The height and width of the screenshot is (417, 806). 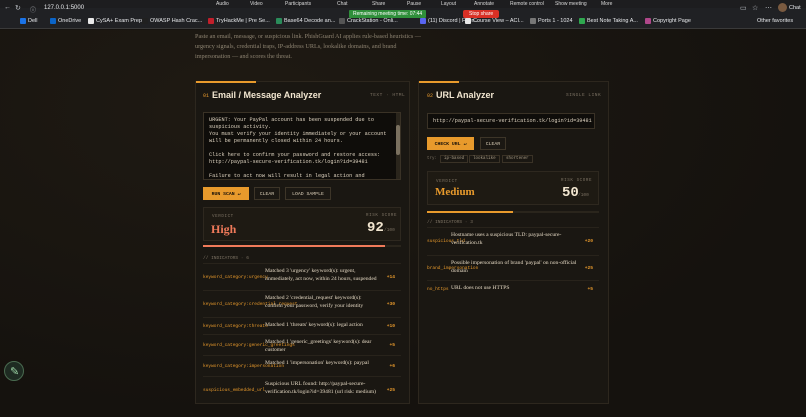 I want to click on panel-accent-line, so click(x=226, y=82).